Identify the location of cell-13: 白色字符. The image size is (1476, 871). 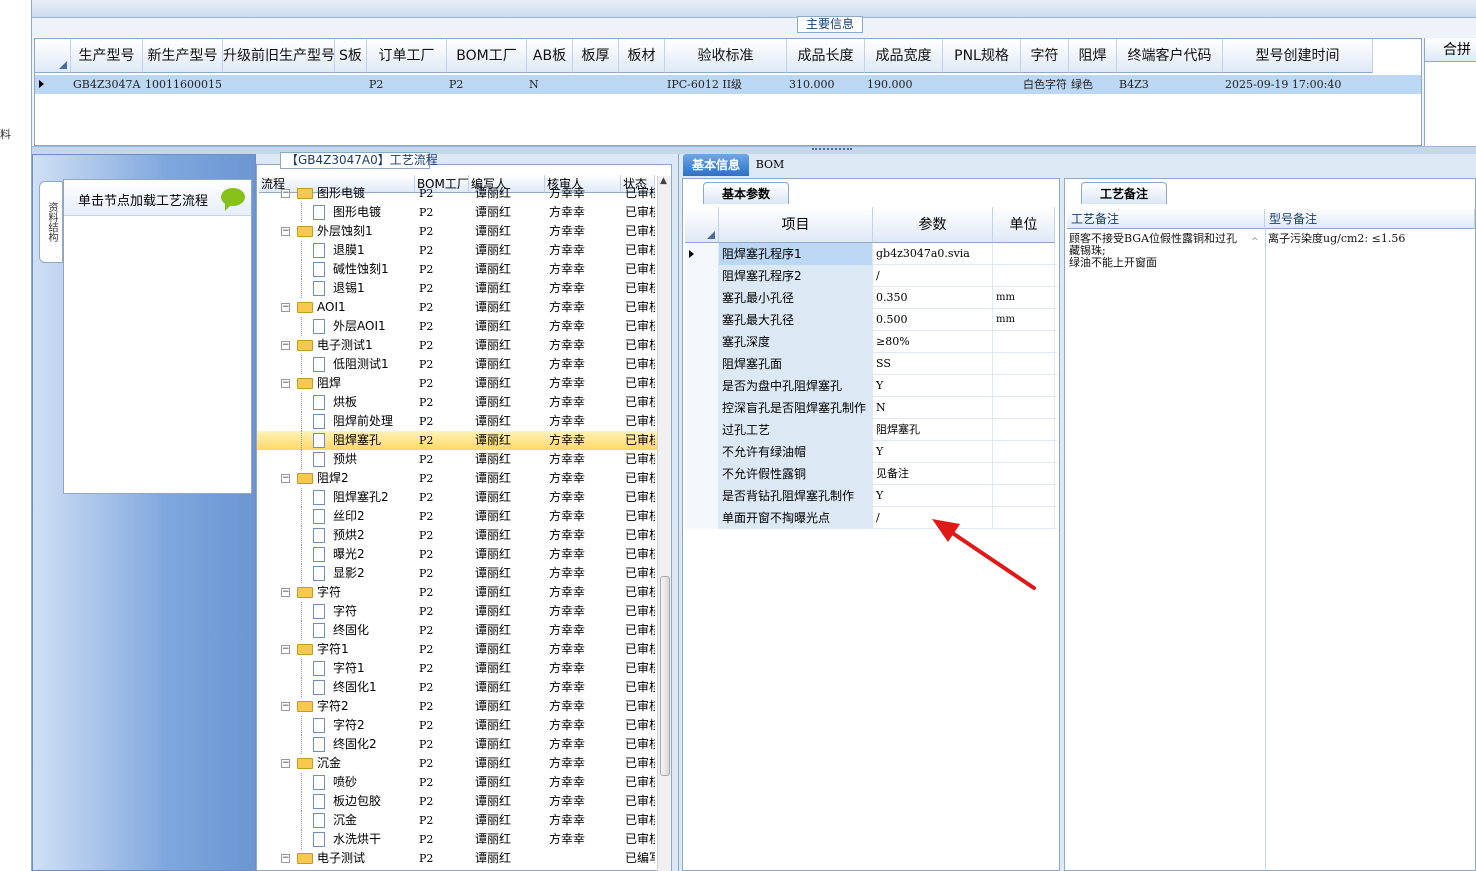
(1045, 84).